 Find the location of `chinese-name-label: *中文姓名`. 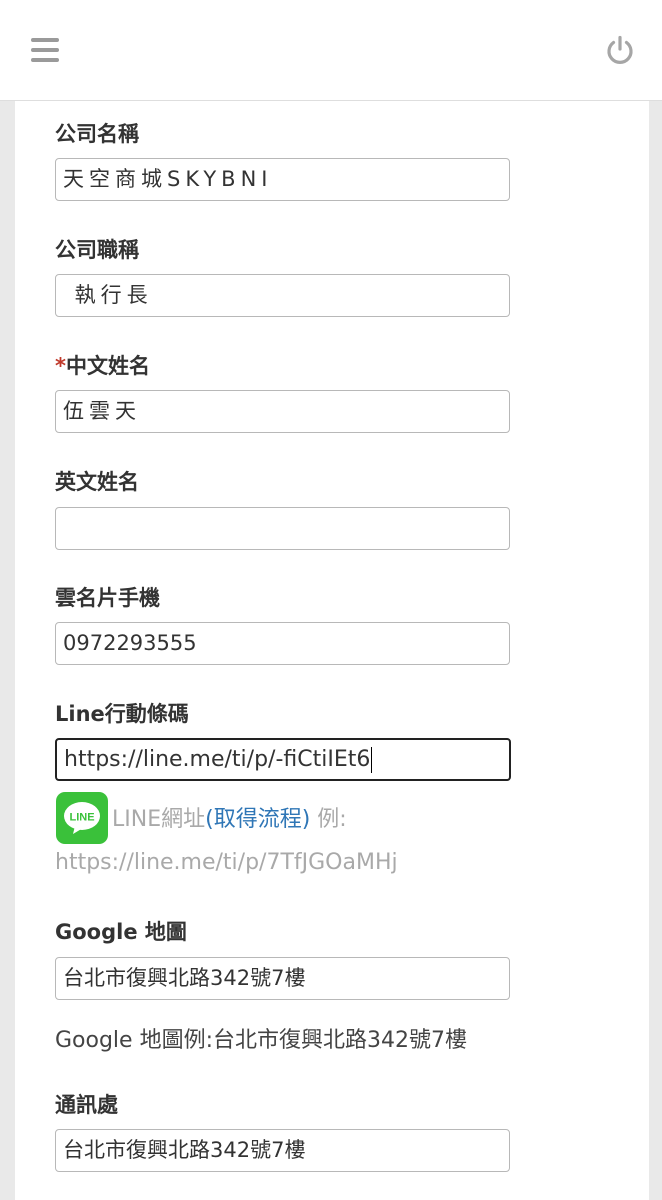

chinese-name-label: *中文姓名 is located at coordinates (102, 365).